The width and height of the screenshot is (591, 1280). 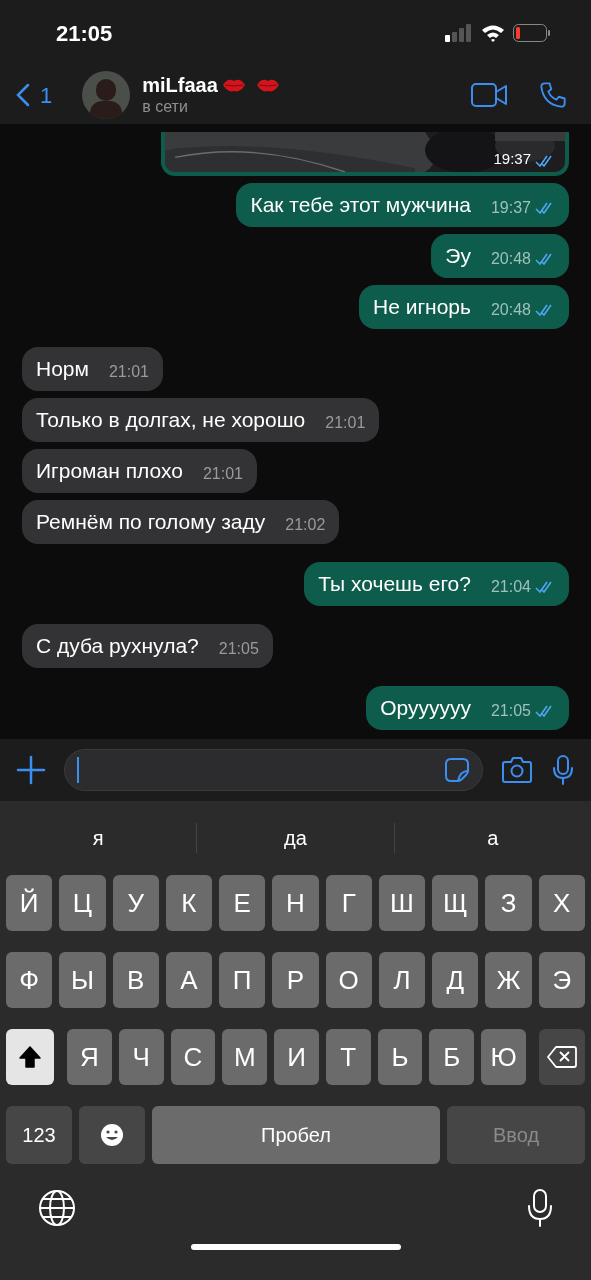 What do you see at coordinates (348, 980) in the screenshot?
I see `keyboard-key: О` at bounding box center [348, 980].